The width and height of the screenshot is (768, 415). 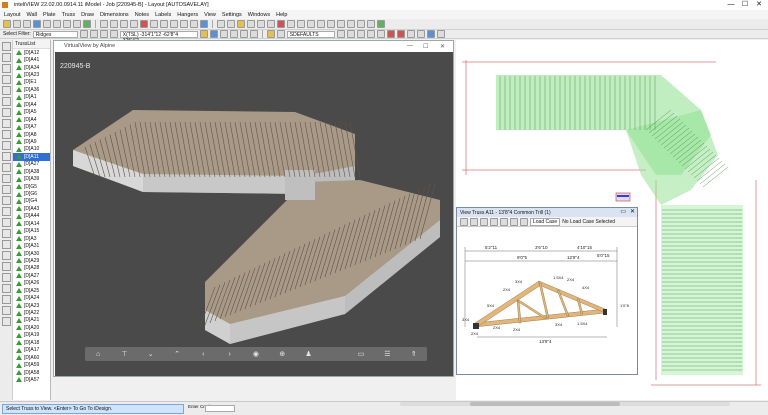 What do you see at coordinates (31, 126) in the screenshot?
I see `truss-list-item: [D]A7` at bounding box center [31, 126].